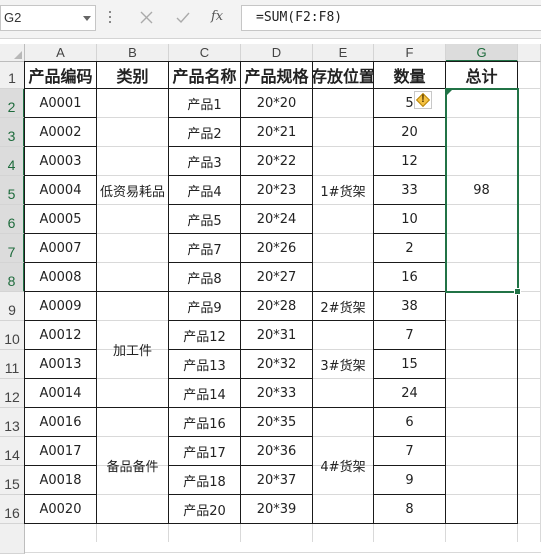  Describe the element at coordinates (277, 53) in the screenshot. I see `column-header-d: D` at that location.